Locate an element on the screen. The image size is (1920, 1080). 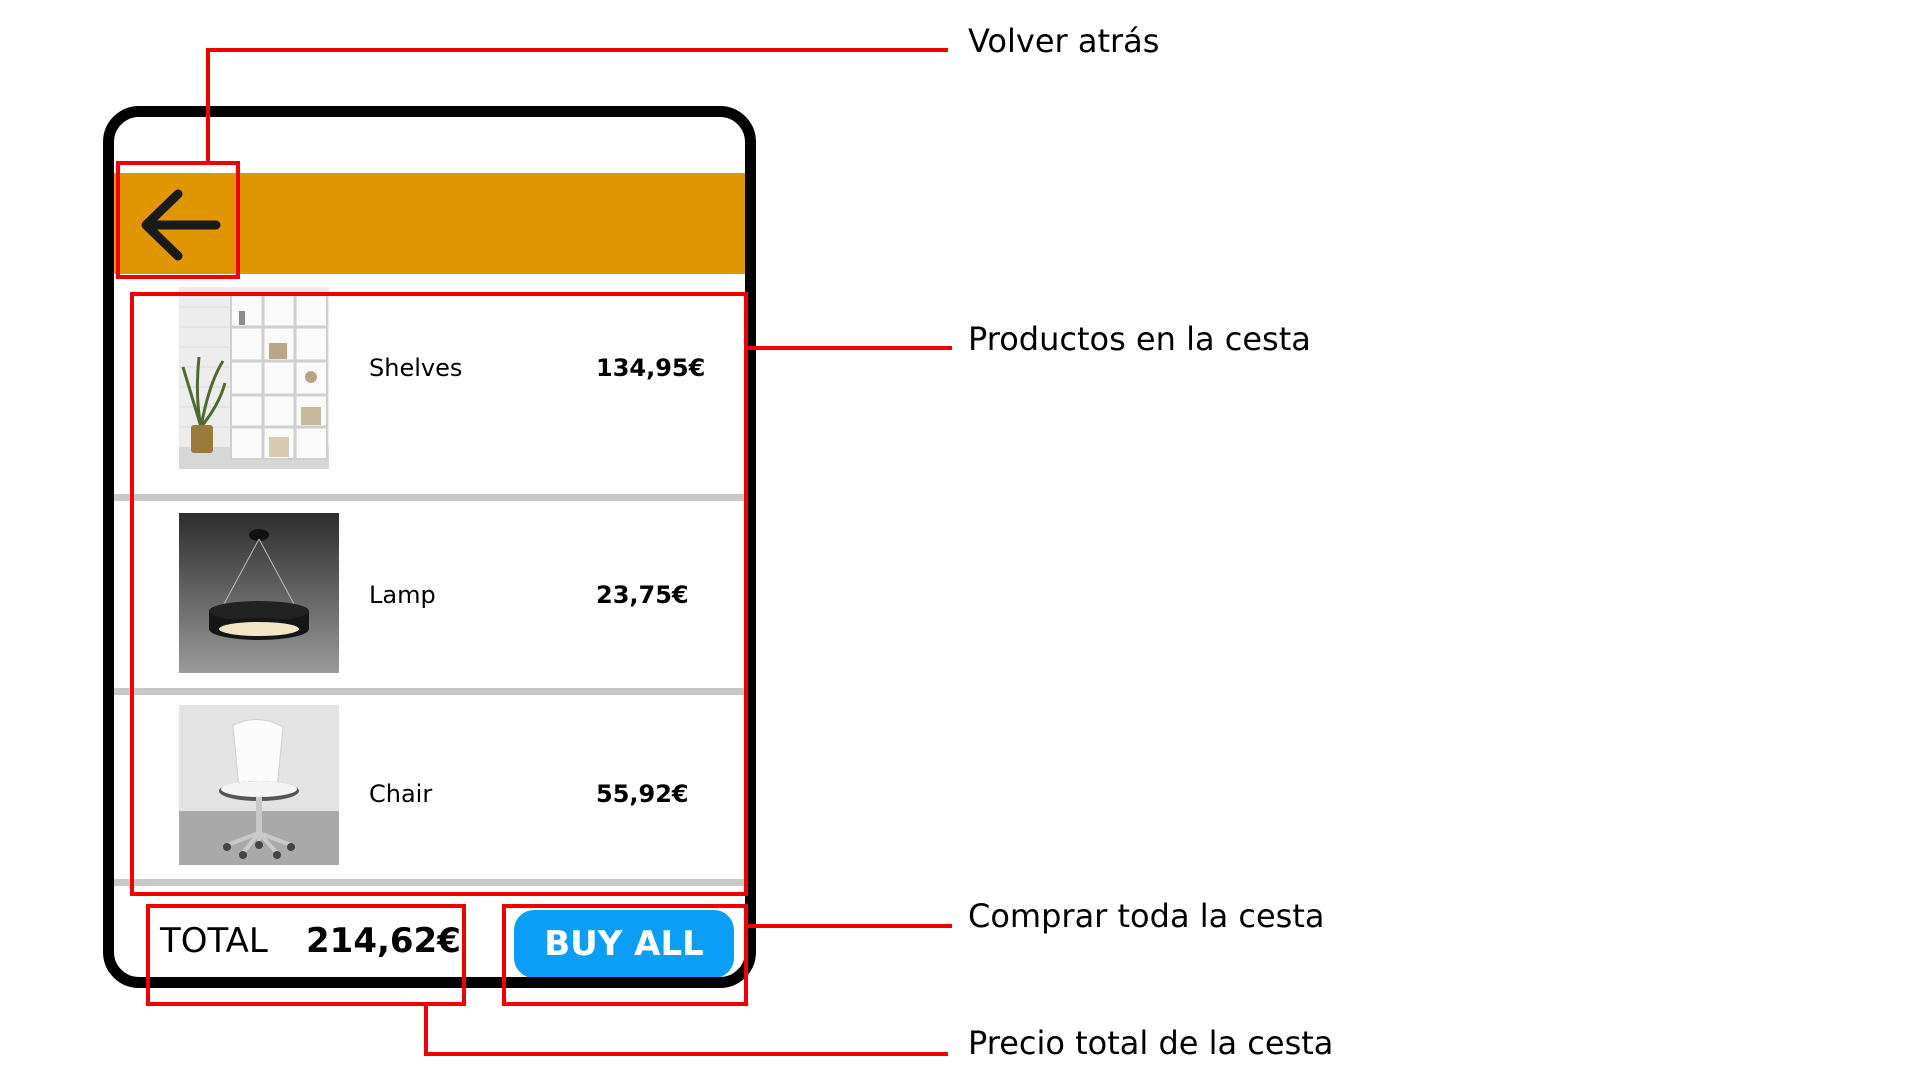
connector-products is located at coordinates (849, 348).